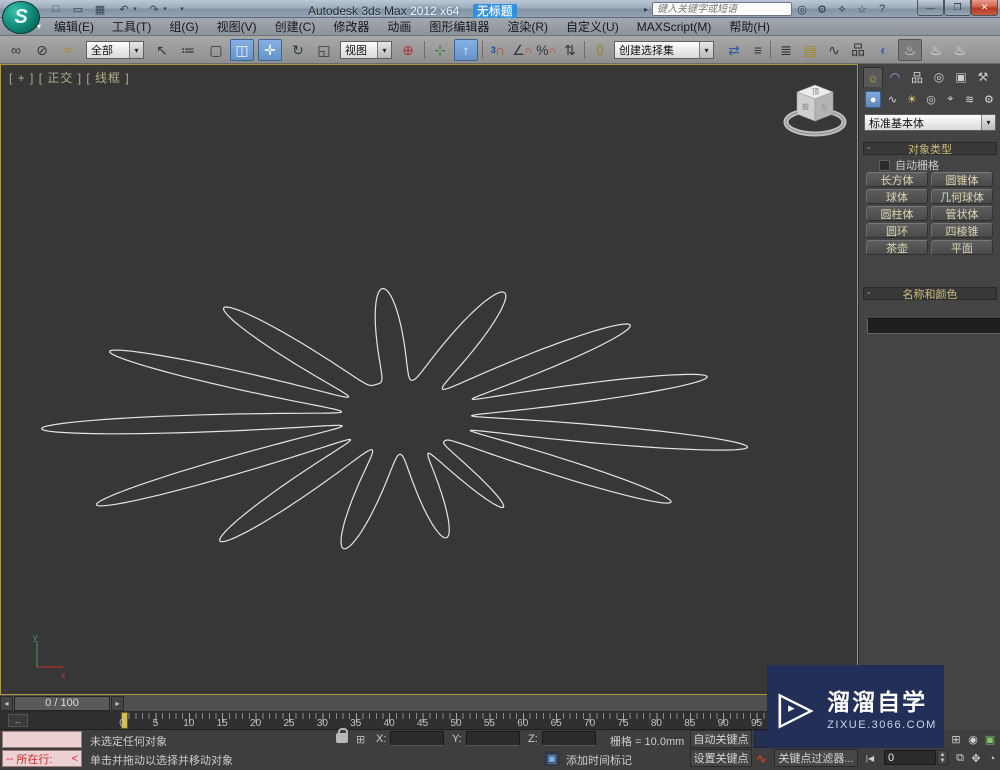 The width and height of the screenshot is (1000, 770). What do you see at coordinates (351, 26) in the screenshot?
I see `menu-item-5: 修改器` at bounding box center [351, 26].